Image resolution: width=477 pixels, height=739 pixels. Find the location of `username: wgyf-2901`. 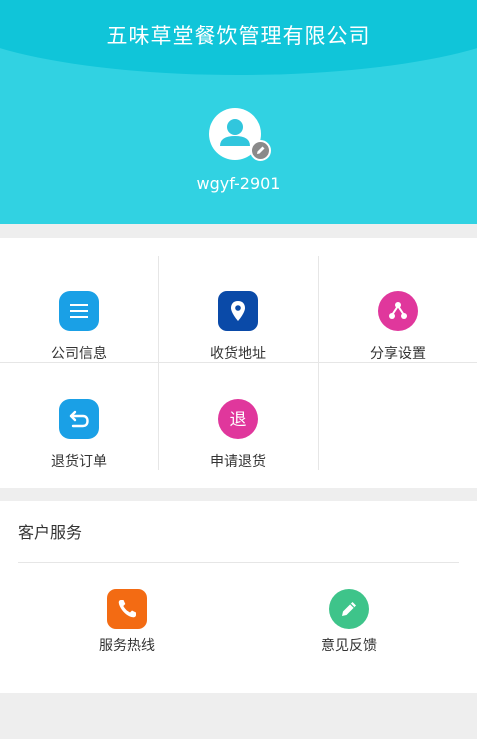

username: wgyf-2901 is located at coordinates (238, 183).